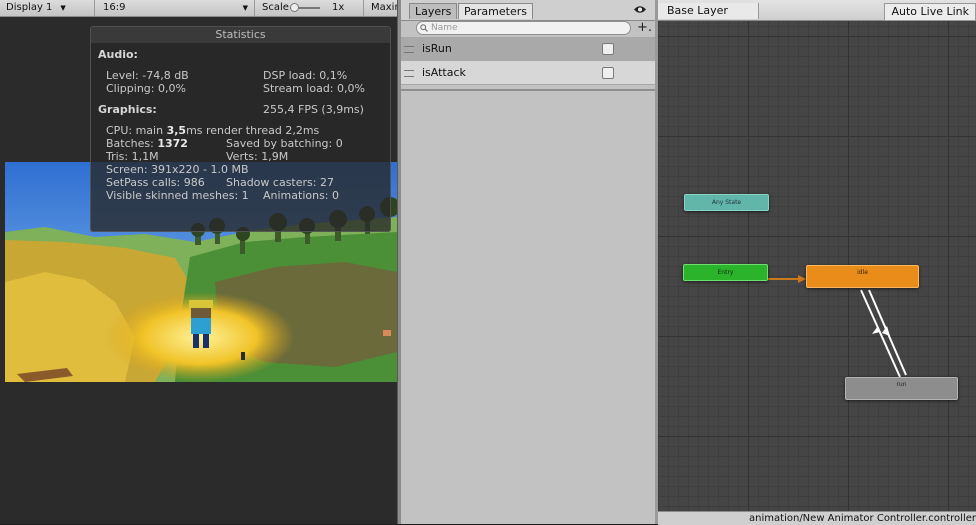 This screenshot has width=976, height=525. Describe the element at coordinates (444, 28) in the screenshot. I see `search-placeholder: Name` at that location.